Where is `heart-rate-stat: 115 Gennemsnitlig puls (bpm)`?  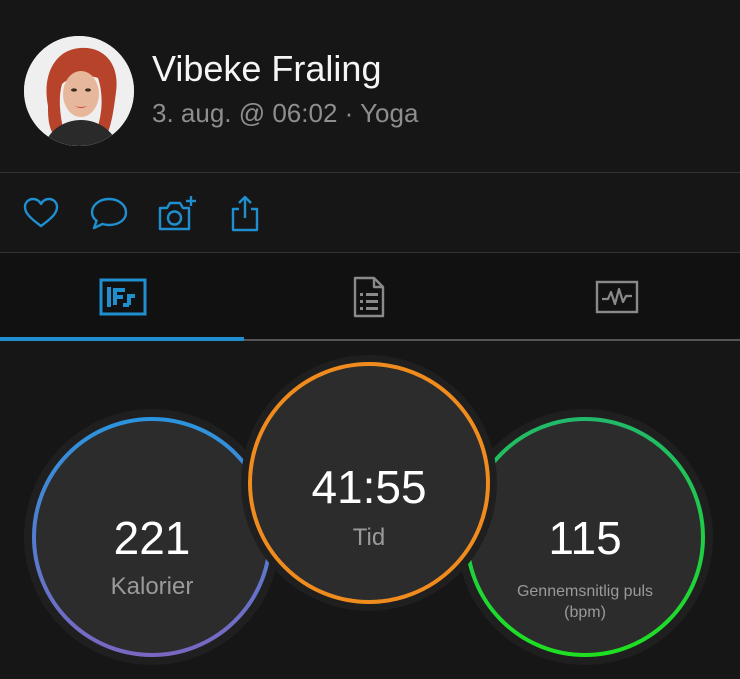
heart-rate-stat: 115 Gennemsnitlig puls (bpm) is located at coordinates (585, 537).